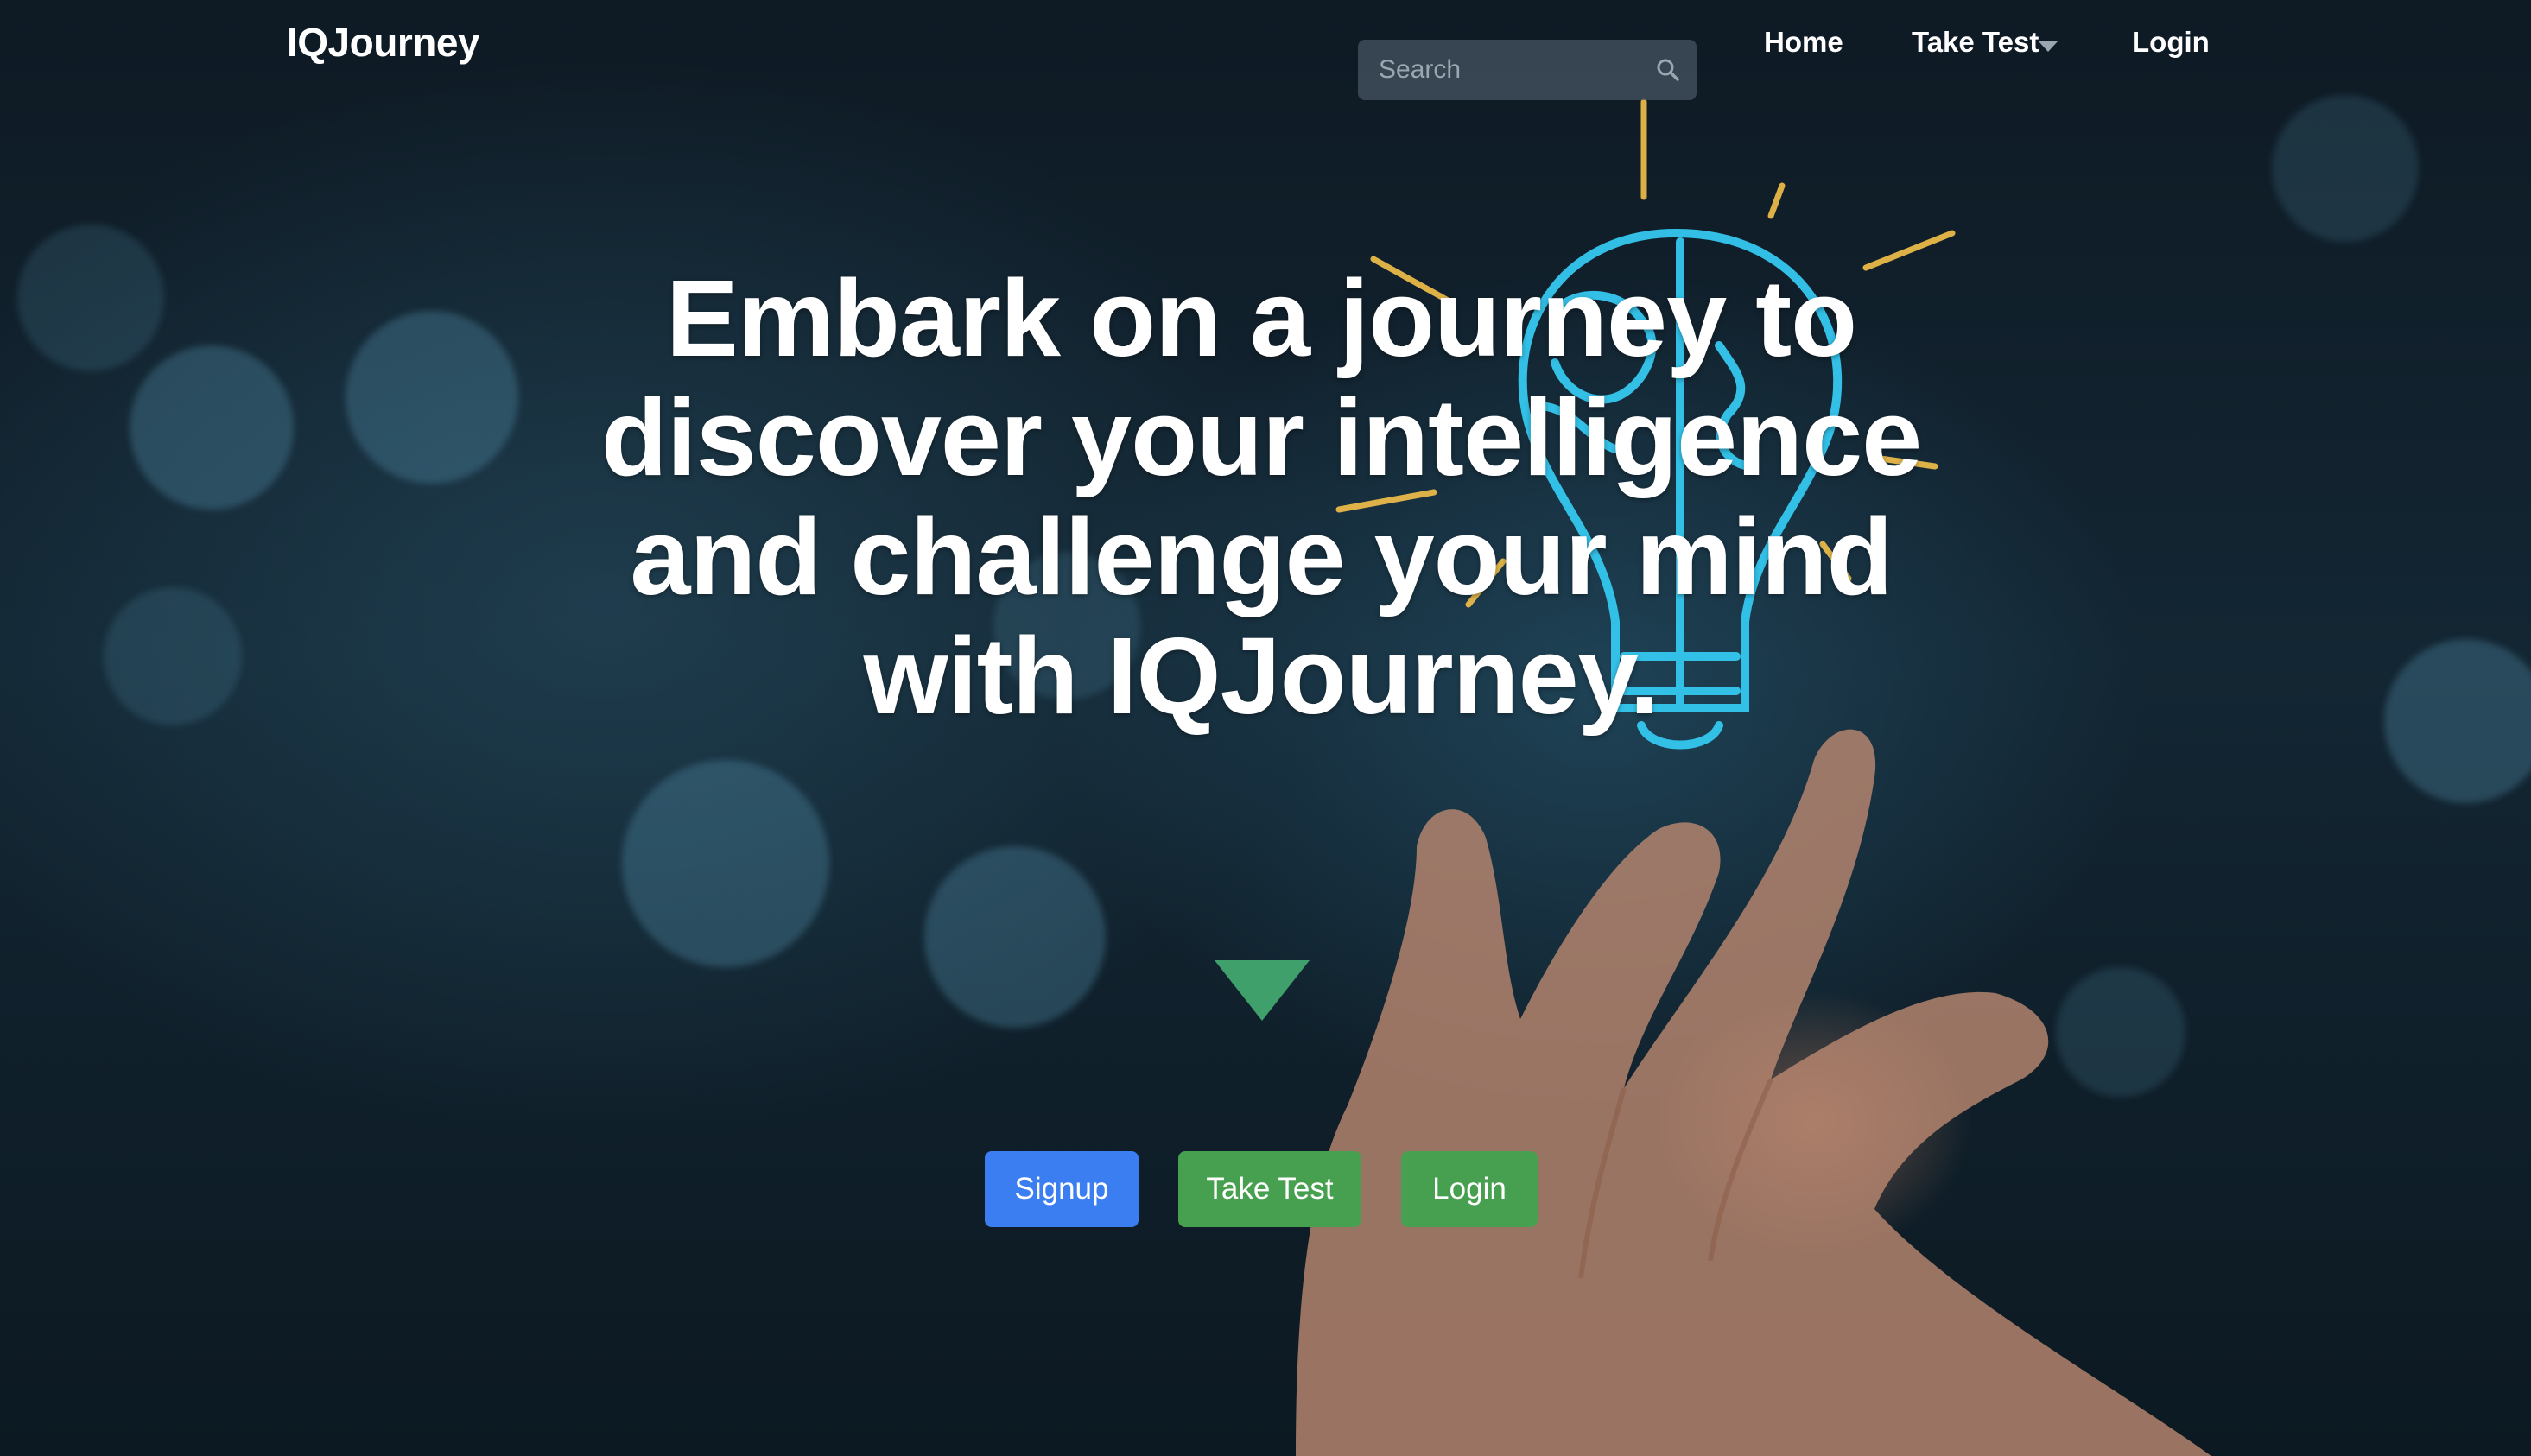 The image size is (2531, 1456). Describe the element at coordinates (1668, 70) in the screenshot. I see `search-icon` at that location.